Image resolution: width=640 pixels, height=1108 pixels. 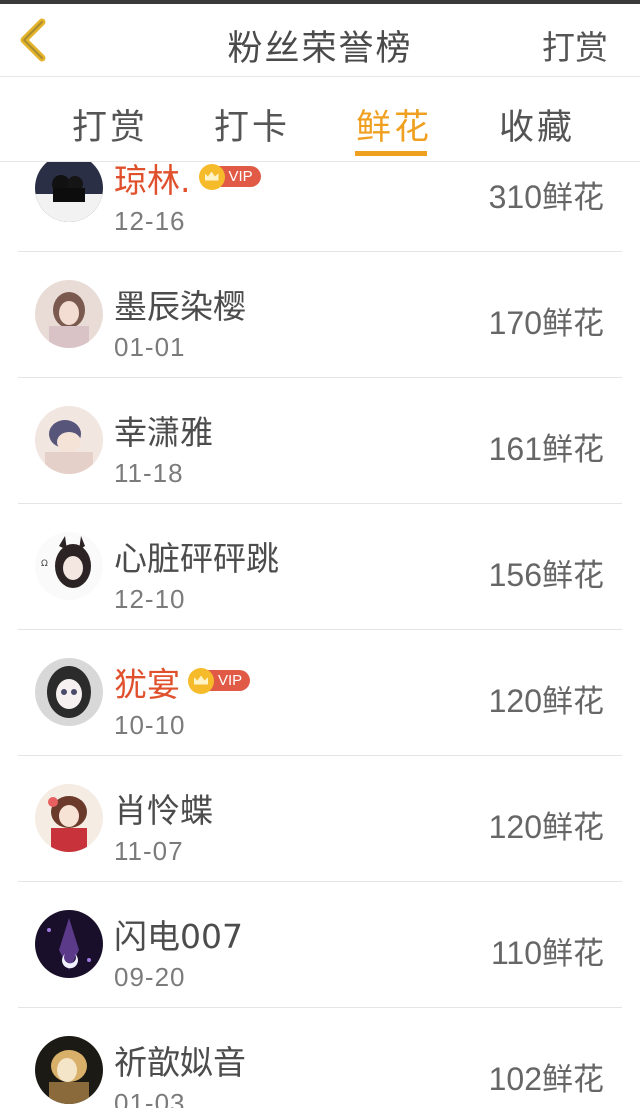 I want to click on tab-checkin: 打卡, so click(x=252, y=124).